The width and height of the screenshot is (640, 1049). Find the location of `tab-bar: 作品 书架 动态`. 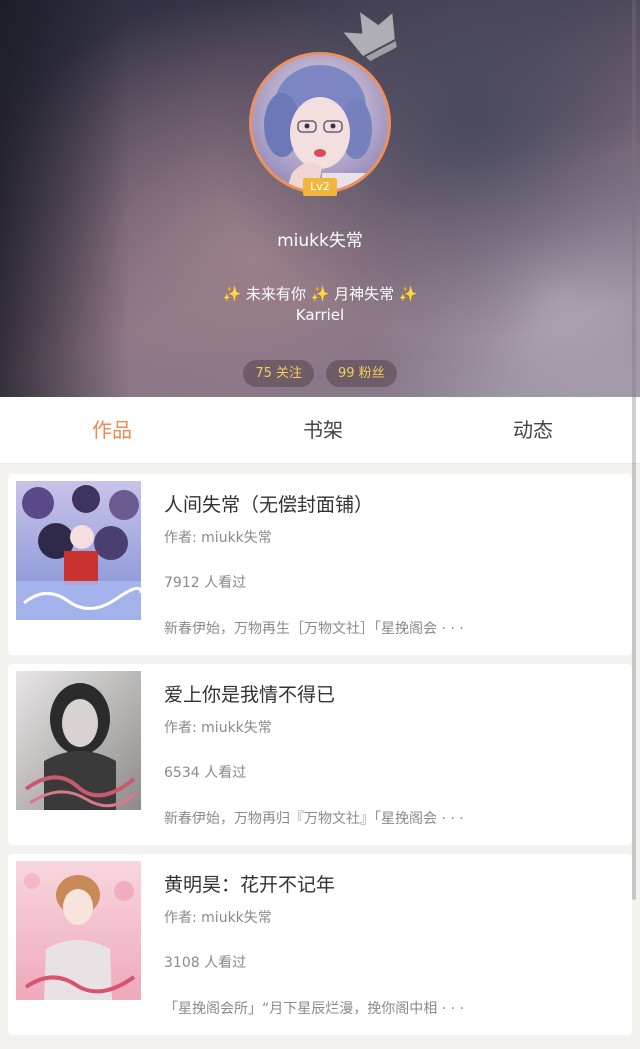

tab-bar: 作品 书架 动态 is located at coordinates (320, 430).